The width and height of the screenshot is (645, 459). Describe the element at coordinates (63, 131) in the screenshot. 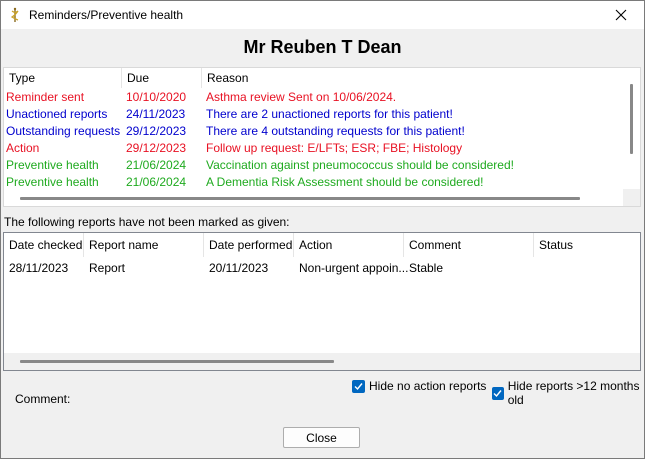

I see `type-cell: Outstanding requests` at that location.